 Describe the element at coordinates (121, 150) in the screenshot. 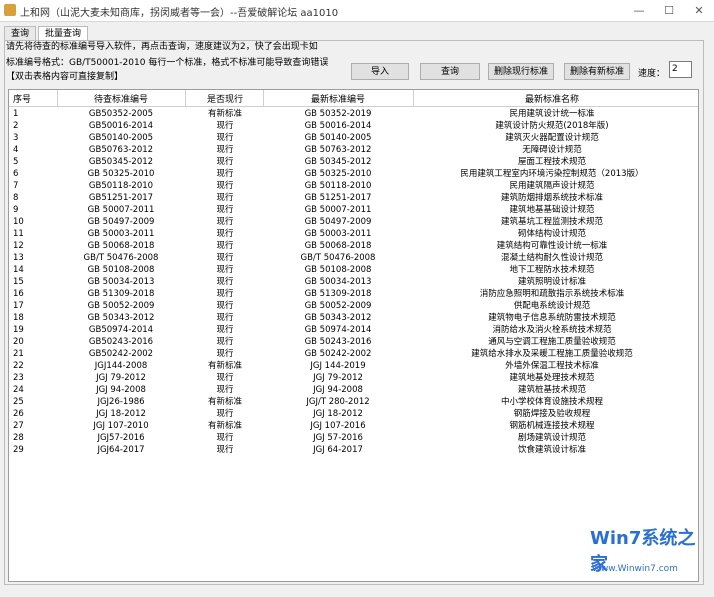

I see `cell-query-code: GB50763-2012` at that location.